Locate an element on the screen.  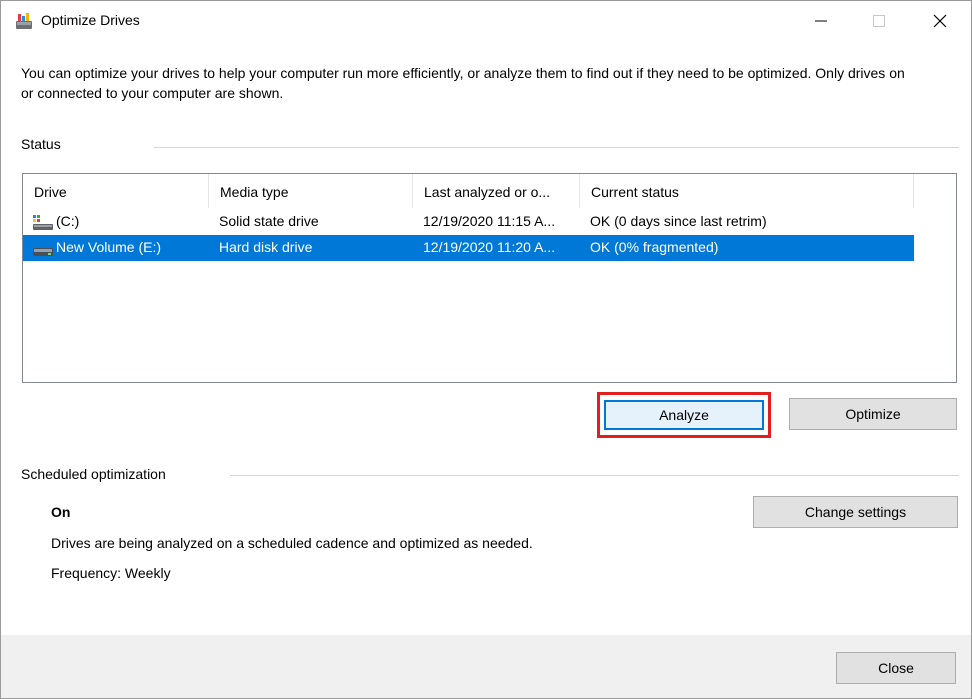
close-dialog-button: Close is located at coordinates (896, 668).